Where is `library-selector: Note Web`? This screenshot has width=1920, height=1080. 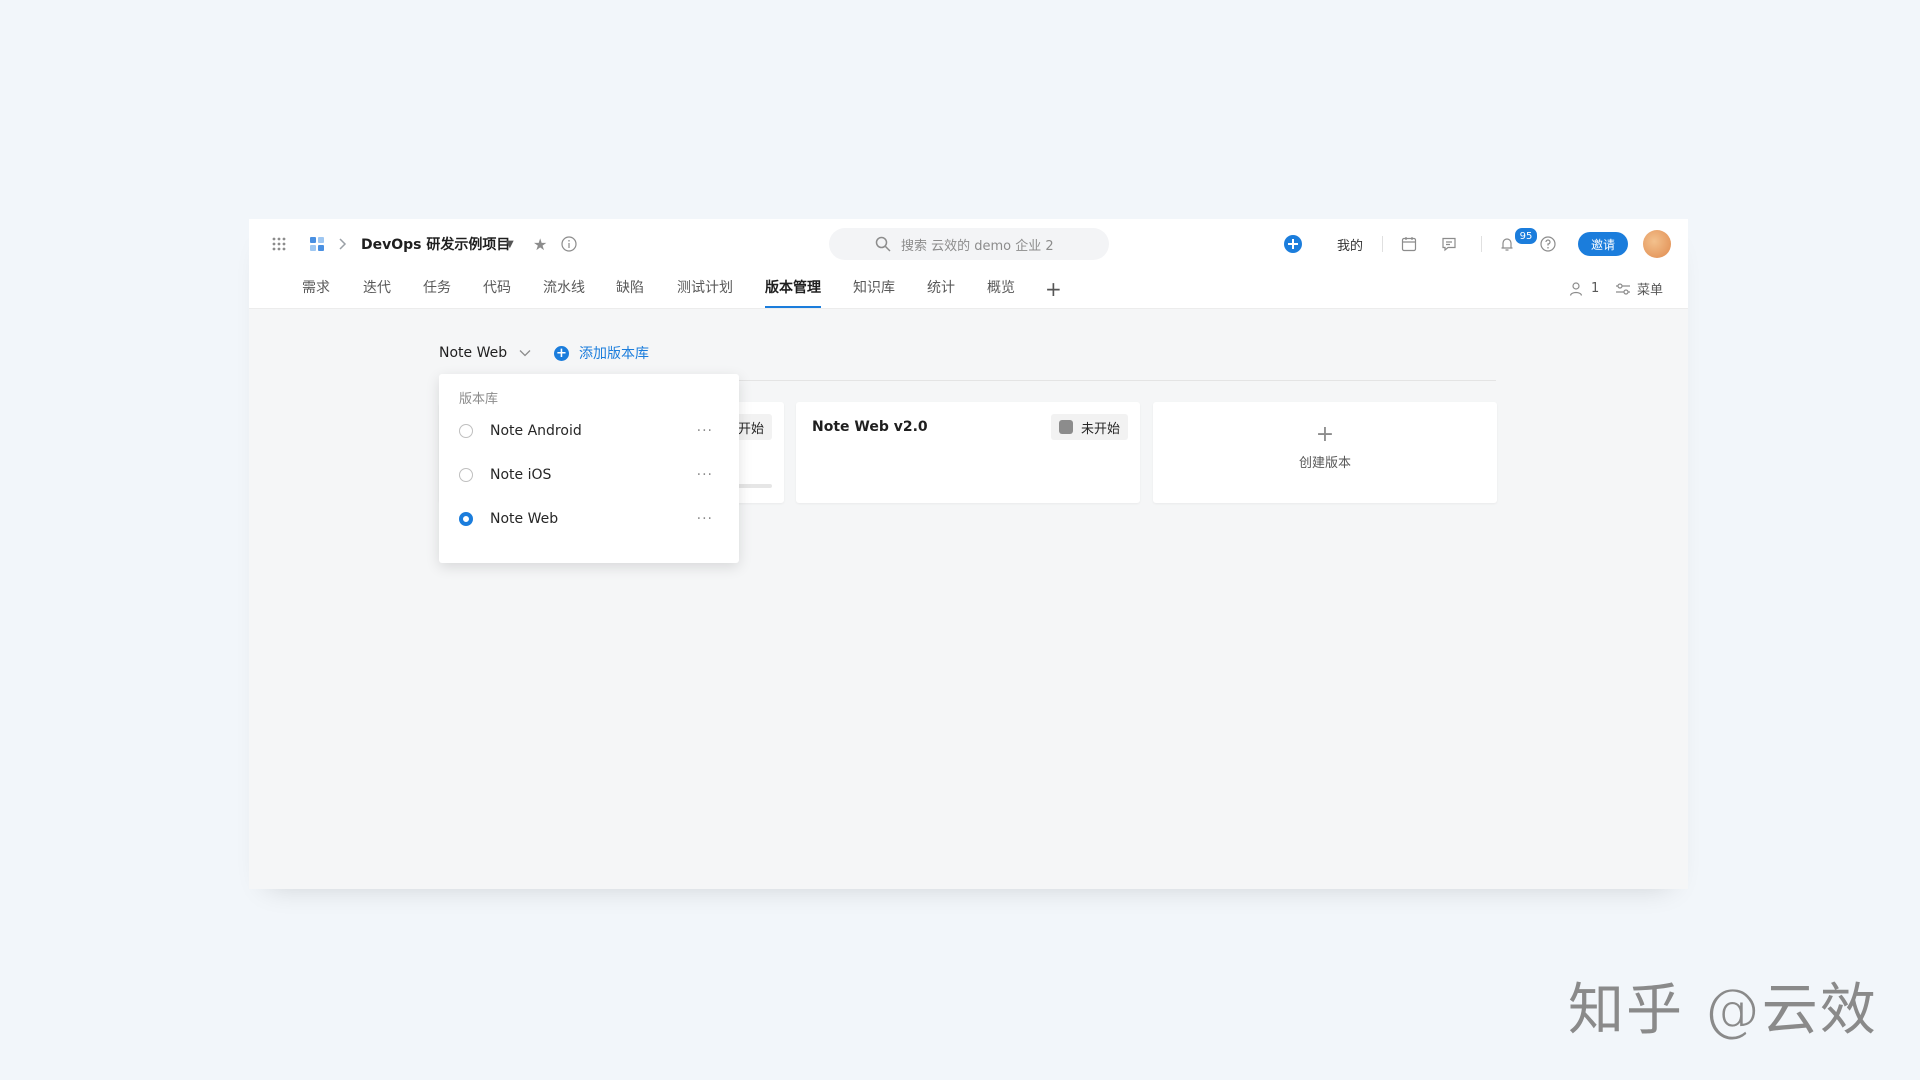 library-selector: Note Web is located at coordinates (485, 353).